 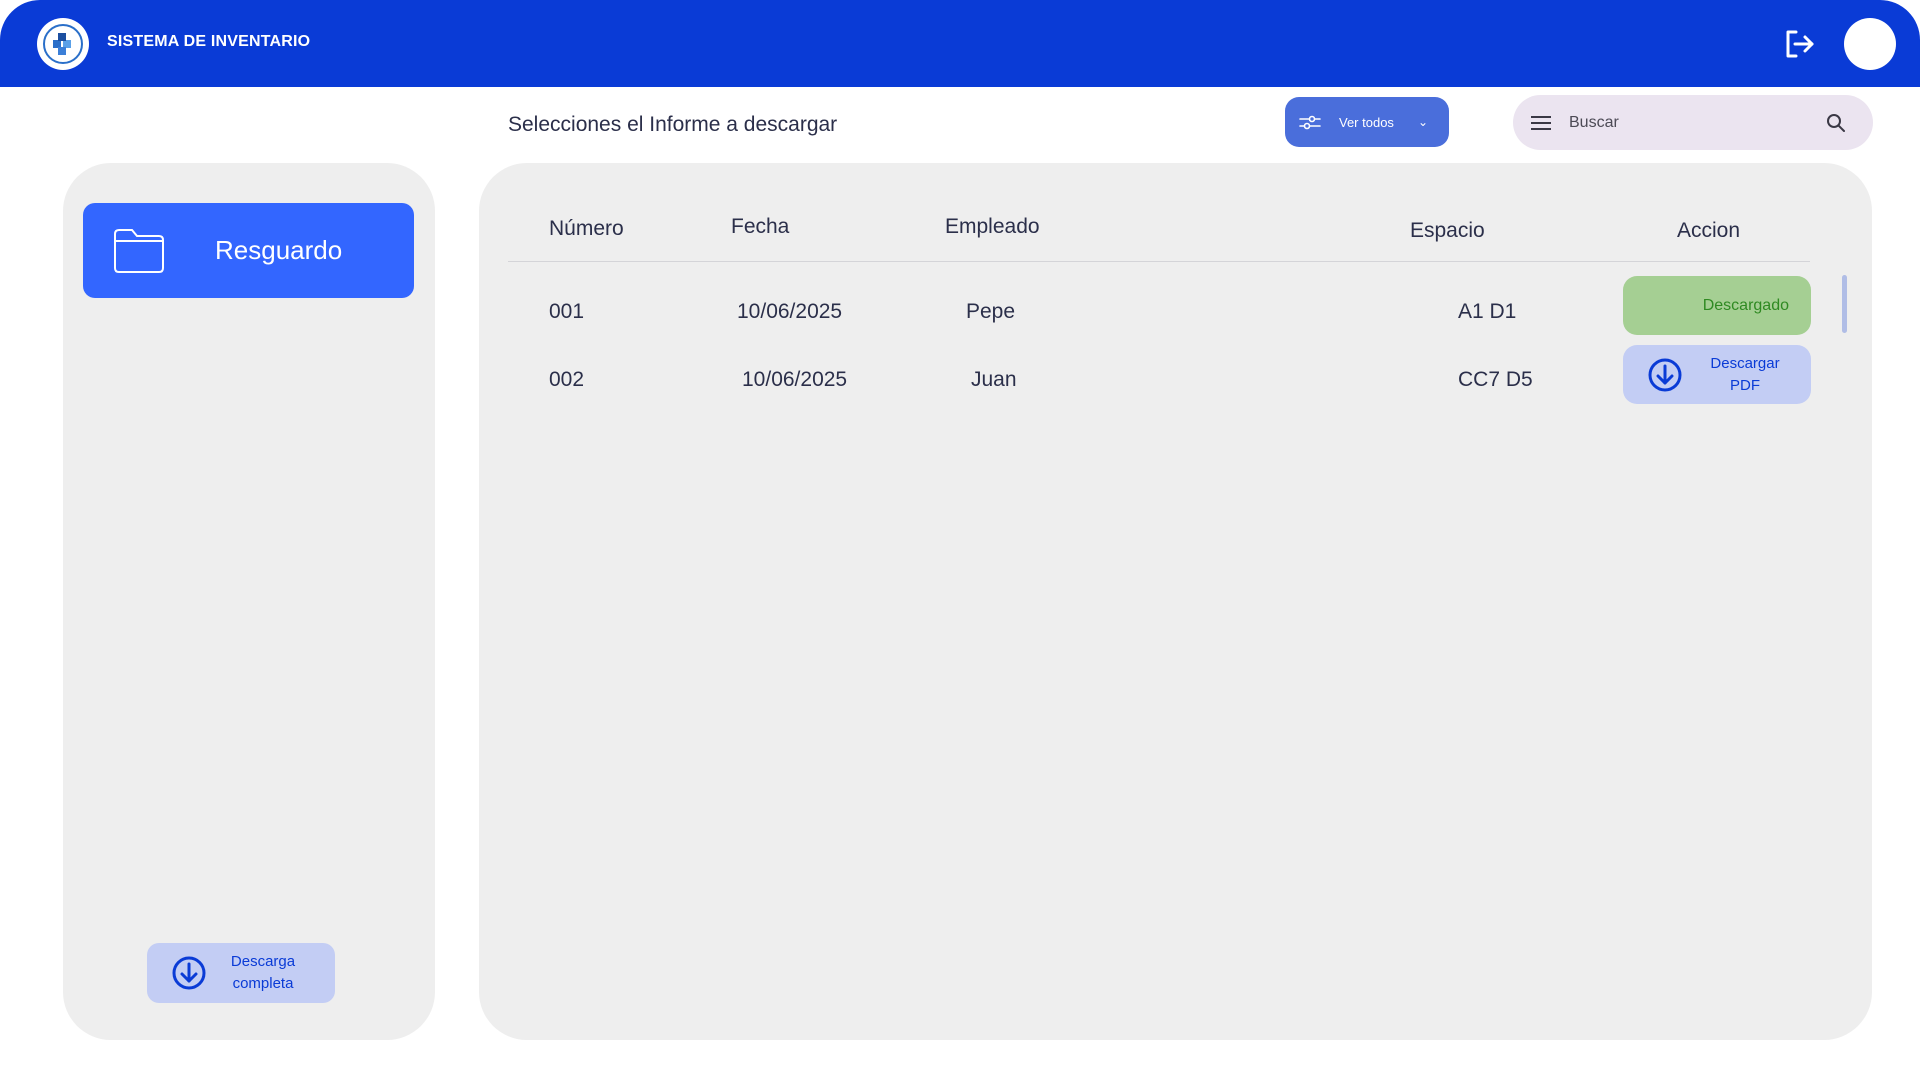 I want to click on column-header-accion: Accion, so click(x=1709, y=230).